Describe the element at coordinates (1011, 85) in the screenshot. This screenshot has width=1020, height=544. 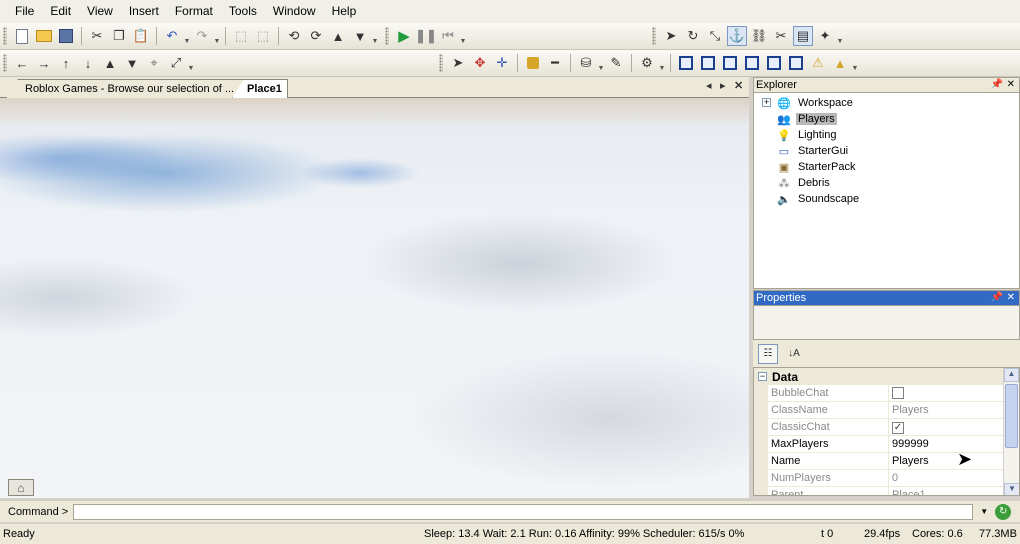
I see `explorer-close-icon: ✕` at that location.